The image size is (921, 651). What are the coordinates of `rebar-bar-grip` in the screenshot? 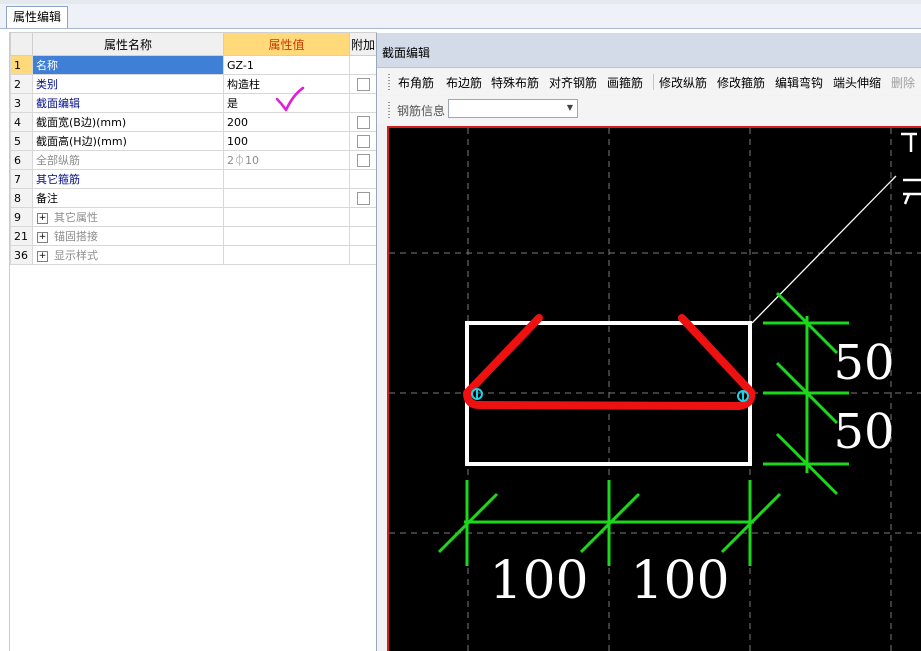 It's located at (389, 110).